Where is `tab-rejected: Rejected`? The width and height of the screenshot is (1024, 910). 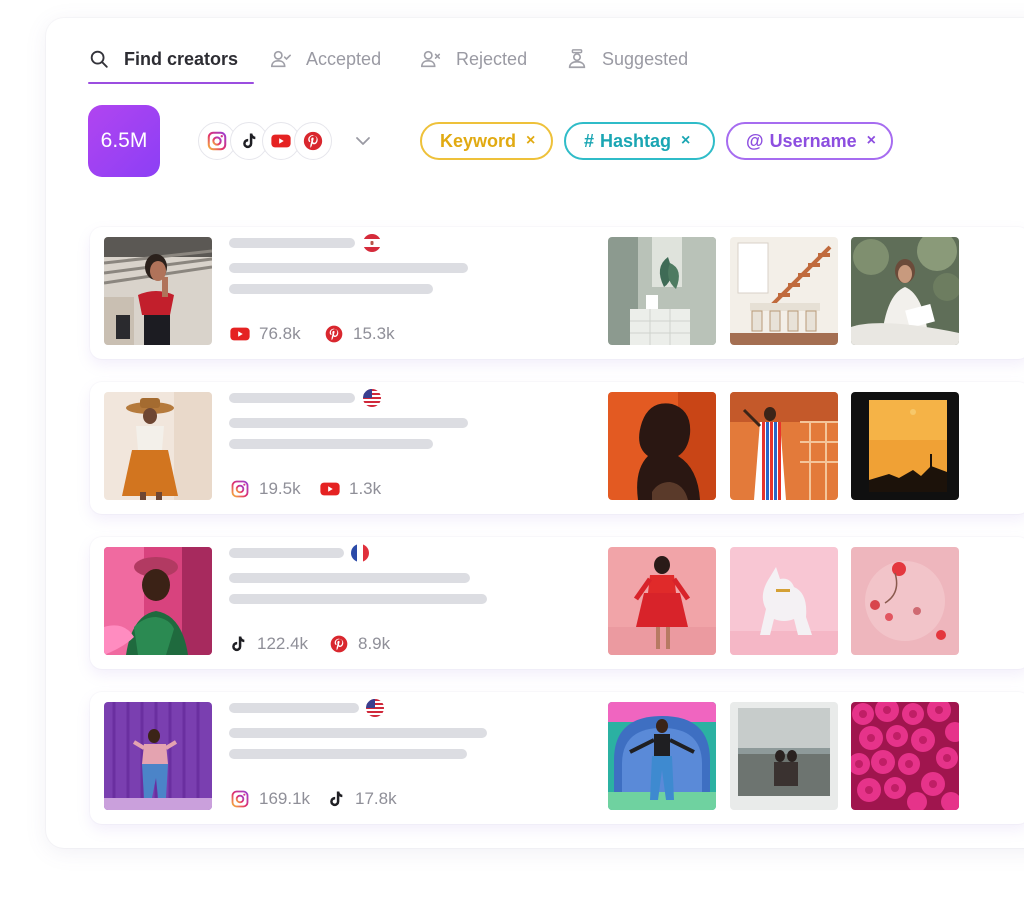 tab-rejected: Rejected is located at coordinates (493, 59).